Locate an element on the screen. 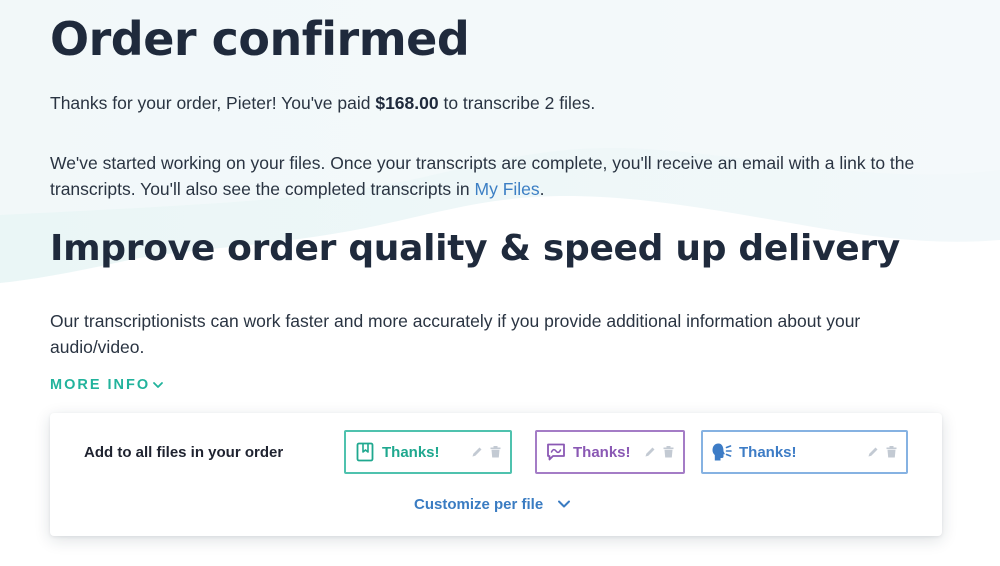 This screenshot has height=566, width=1000. more-info-toggle: MORE INFO is located at coordinates (107, 385).